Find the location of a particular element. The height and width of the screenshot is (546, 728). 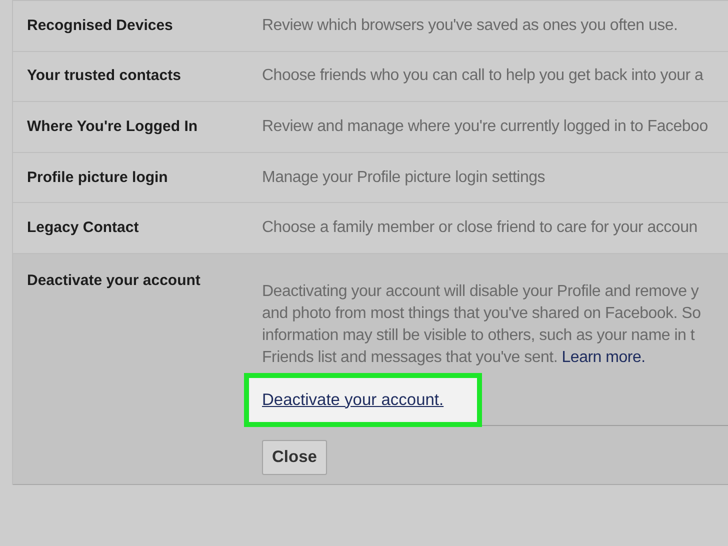

setting-label: Your trusted contacts is located at coordinates (104, 75).